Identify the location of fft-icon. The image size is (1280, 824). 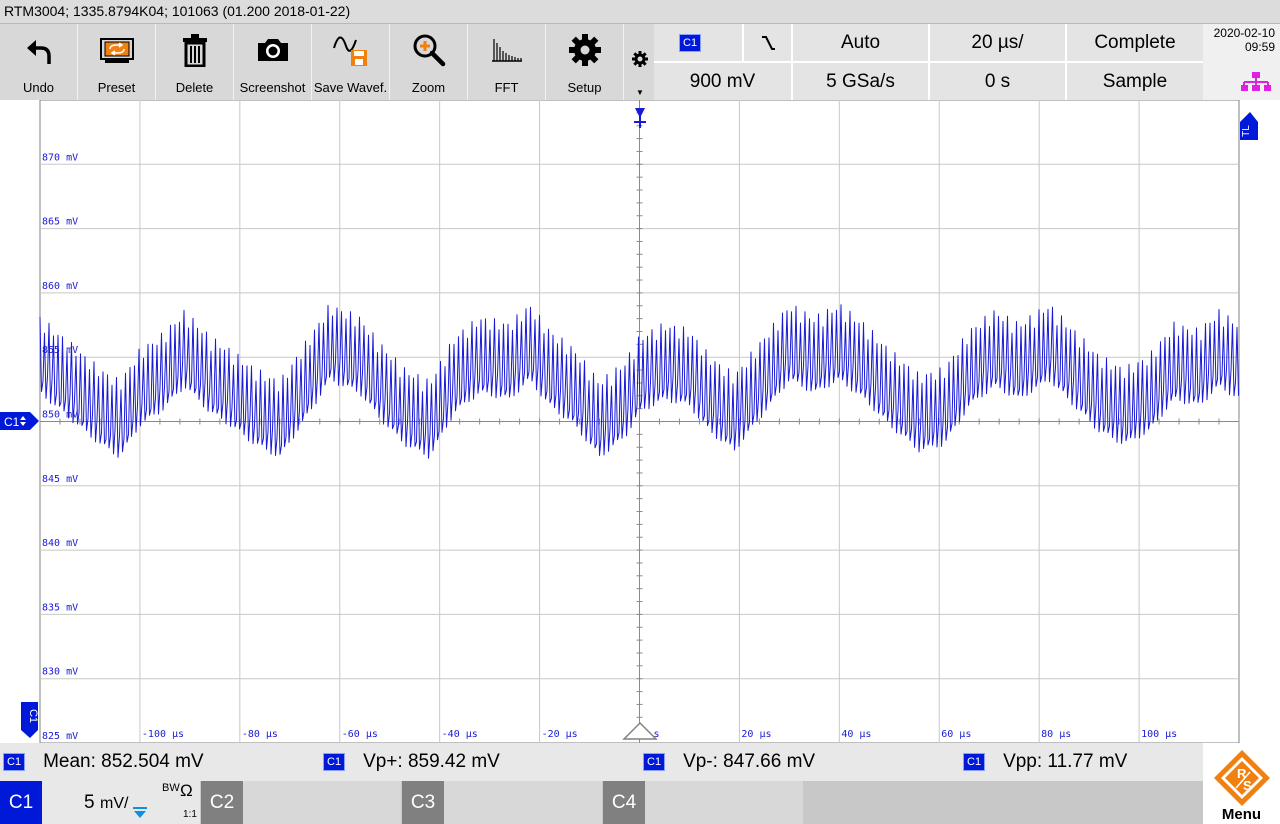
(506, 50).